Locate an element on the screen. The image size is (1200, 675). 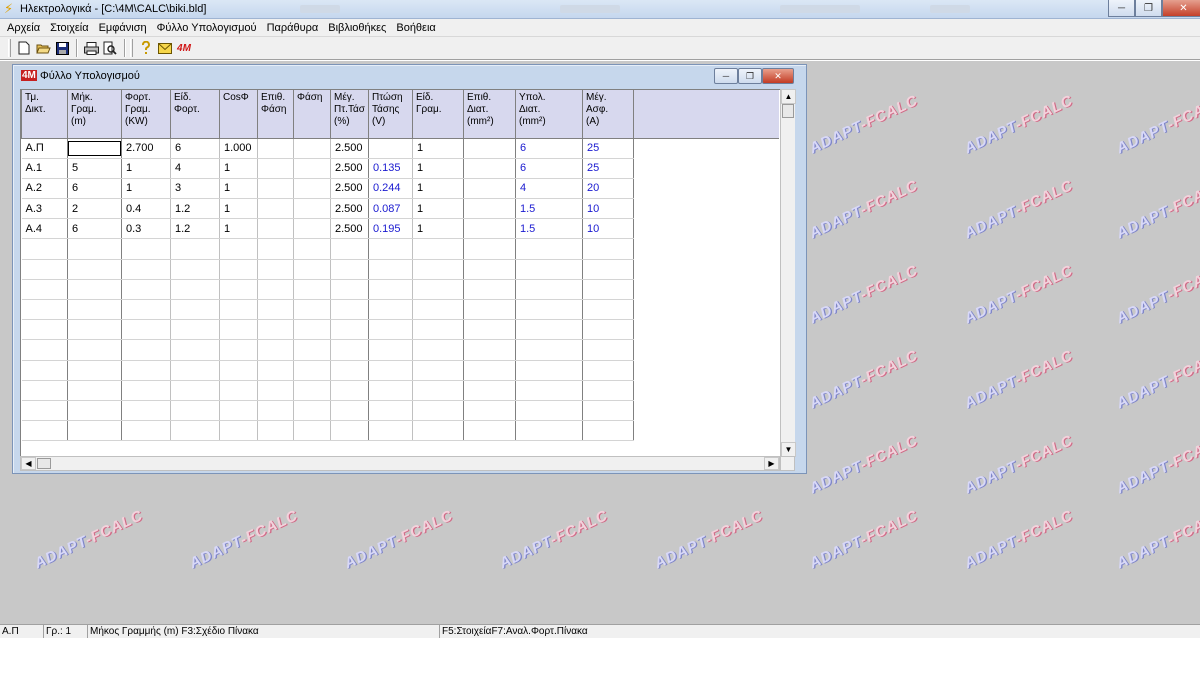
size-grip is located at coordinates (787, 463).